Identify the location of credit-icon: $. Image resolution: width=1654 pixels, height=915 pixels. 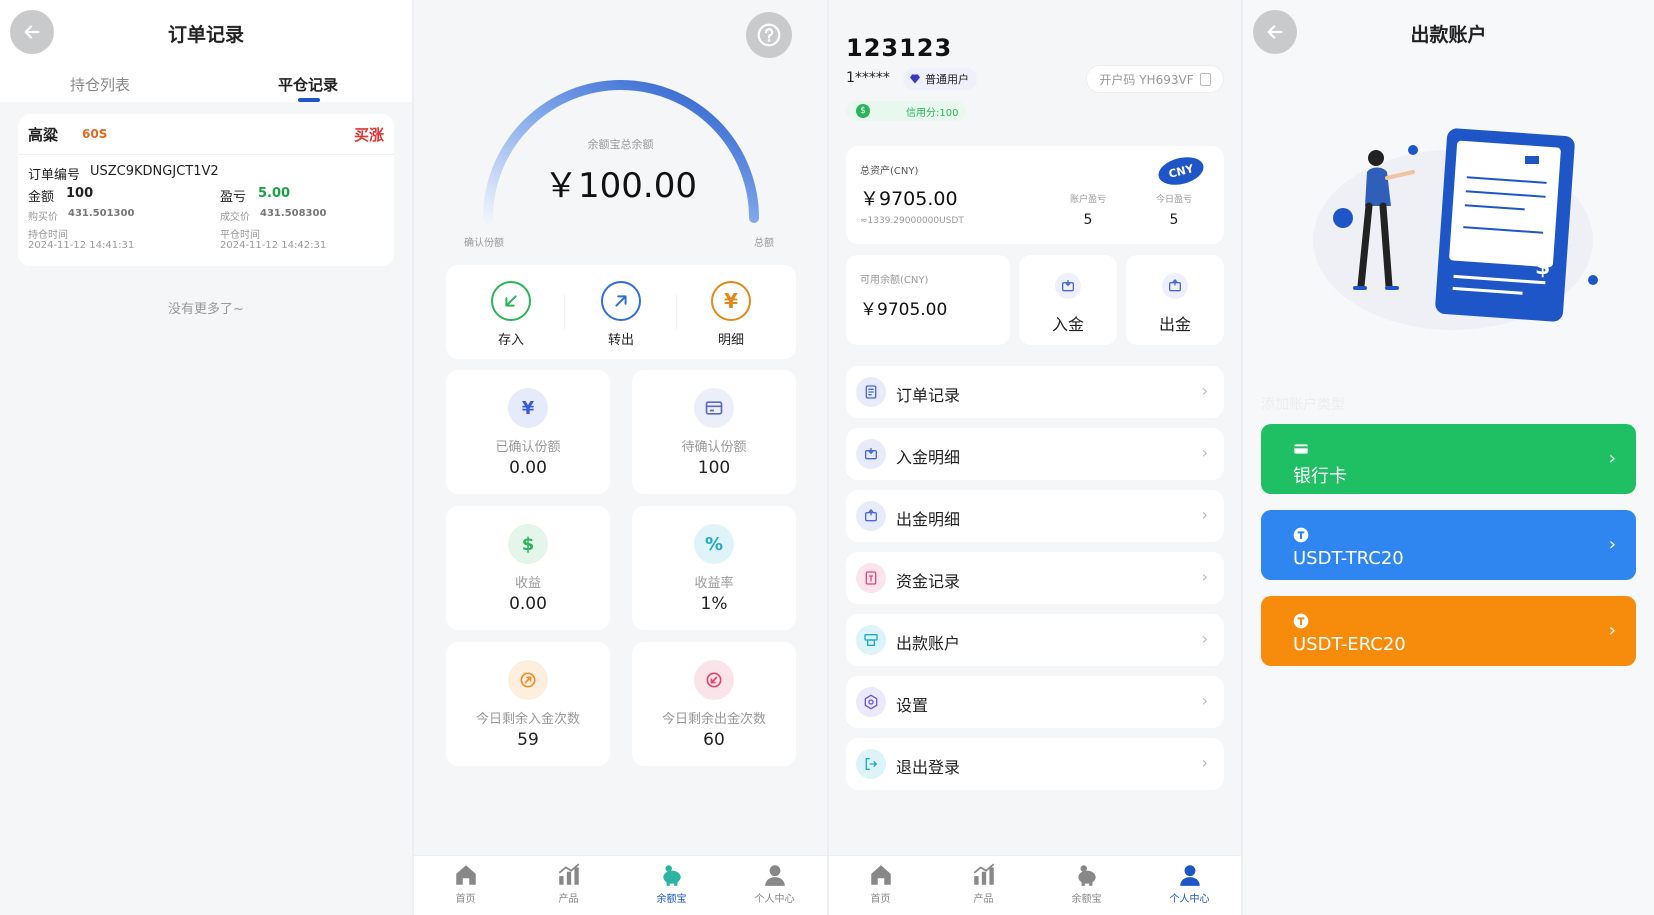
(863, 111).